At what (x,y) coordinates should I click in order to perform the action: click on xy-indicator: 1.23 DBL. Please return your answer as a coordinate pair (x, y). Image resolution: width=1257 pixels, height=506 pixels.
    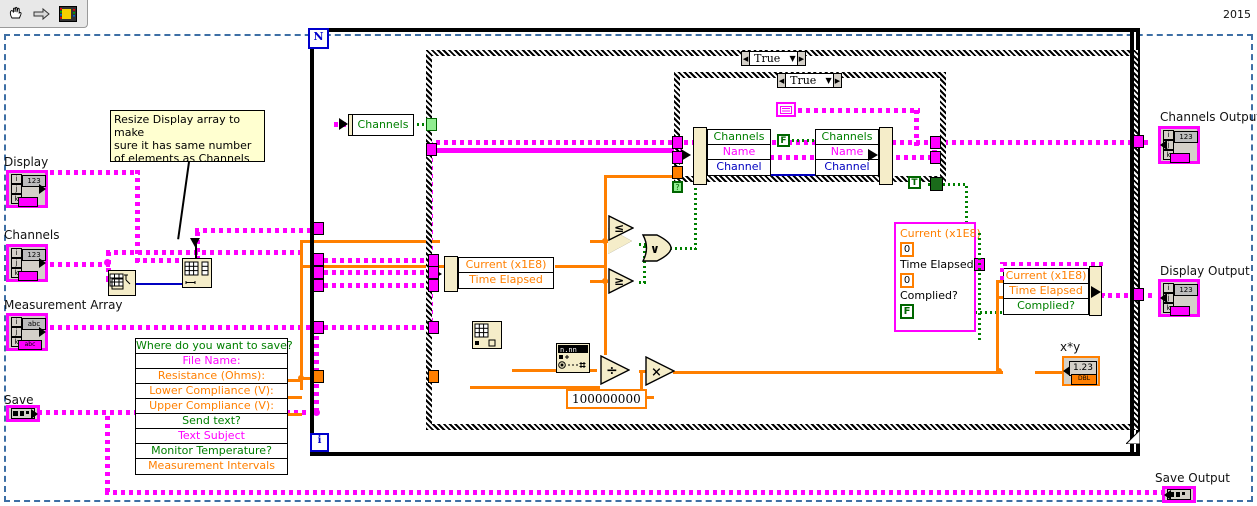
    Looking at the image, I should click on (1081, 371).